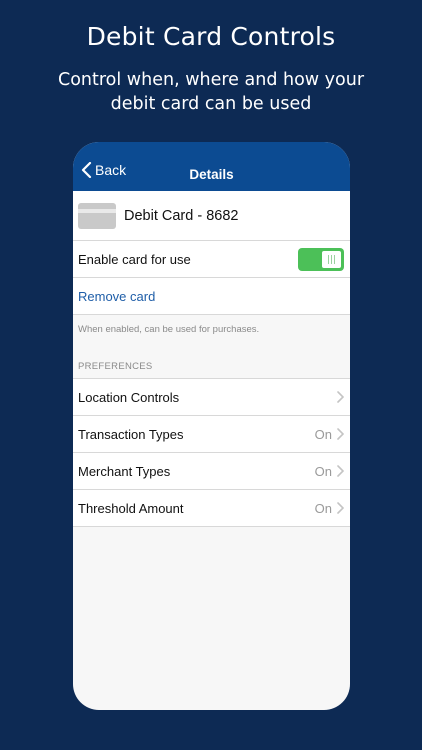 The height and width of the screenshot is (750, 422). I want to click on toggle-knob, so click(331, 259).